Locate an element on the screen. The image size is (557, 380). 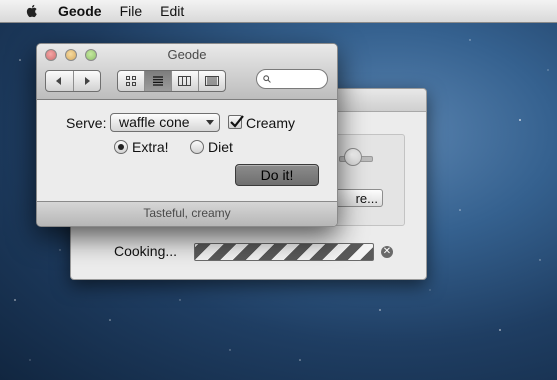
coverflow-view-icon is located at coordinates (211, 81).